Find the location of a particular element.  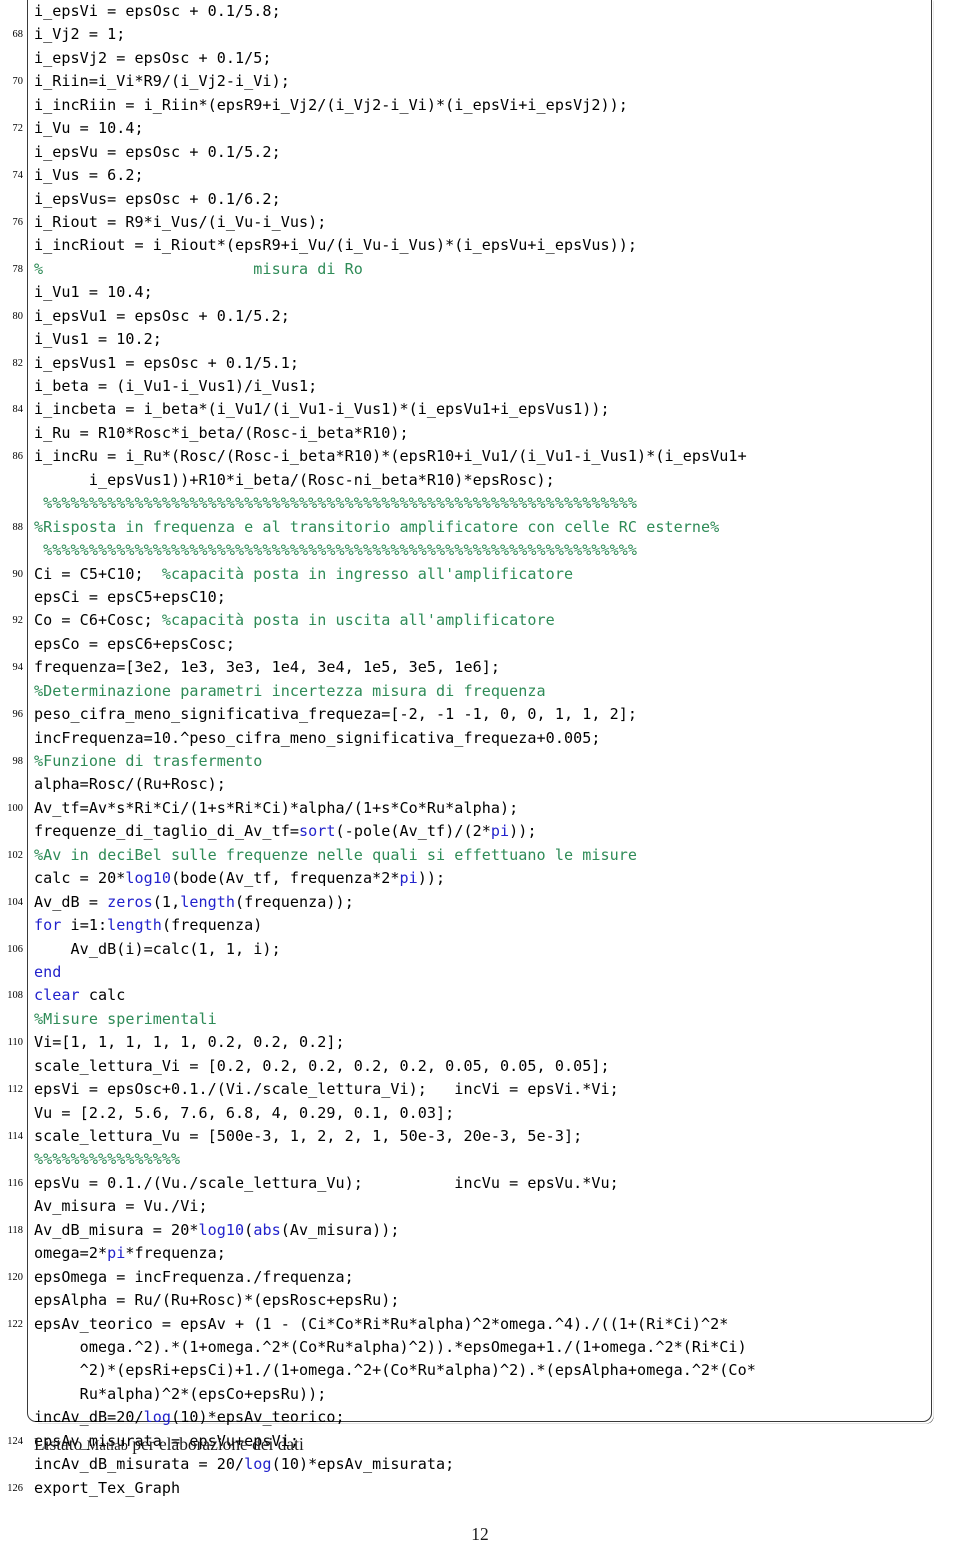

code-line: i_beta = (i_Vu1-i_Vus1)/i_Vus1; is located at coordinates (480, 386).